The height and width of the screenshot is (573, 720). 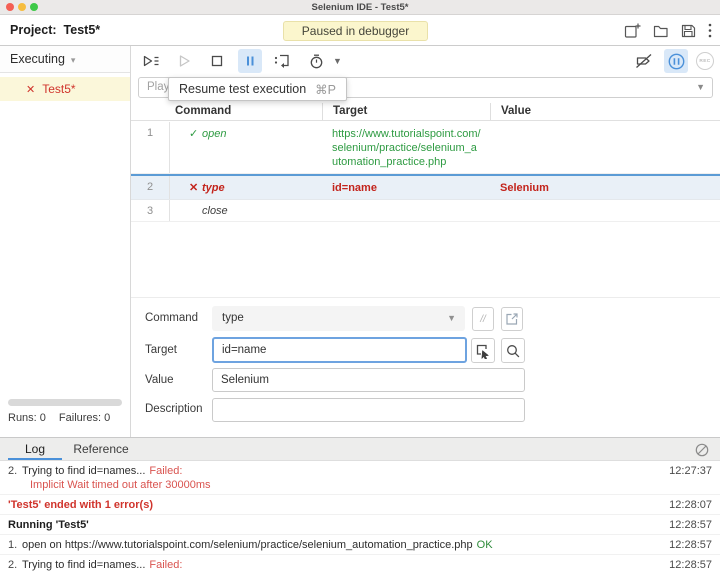 I want to click on target-field-label: Target, so click(x=161, y=350).